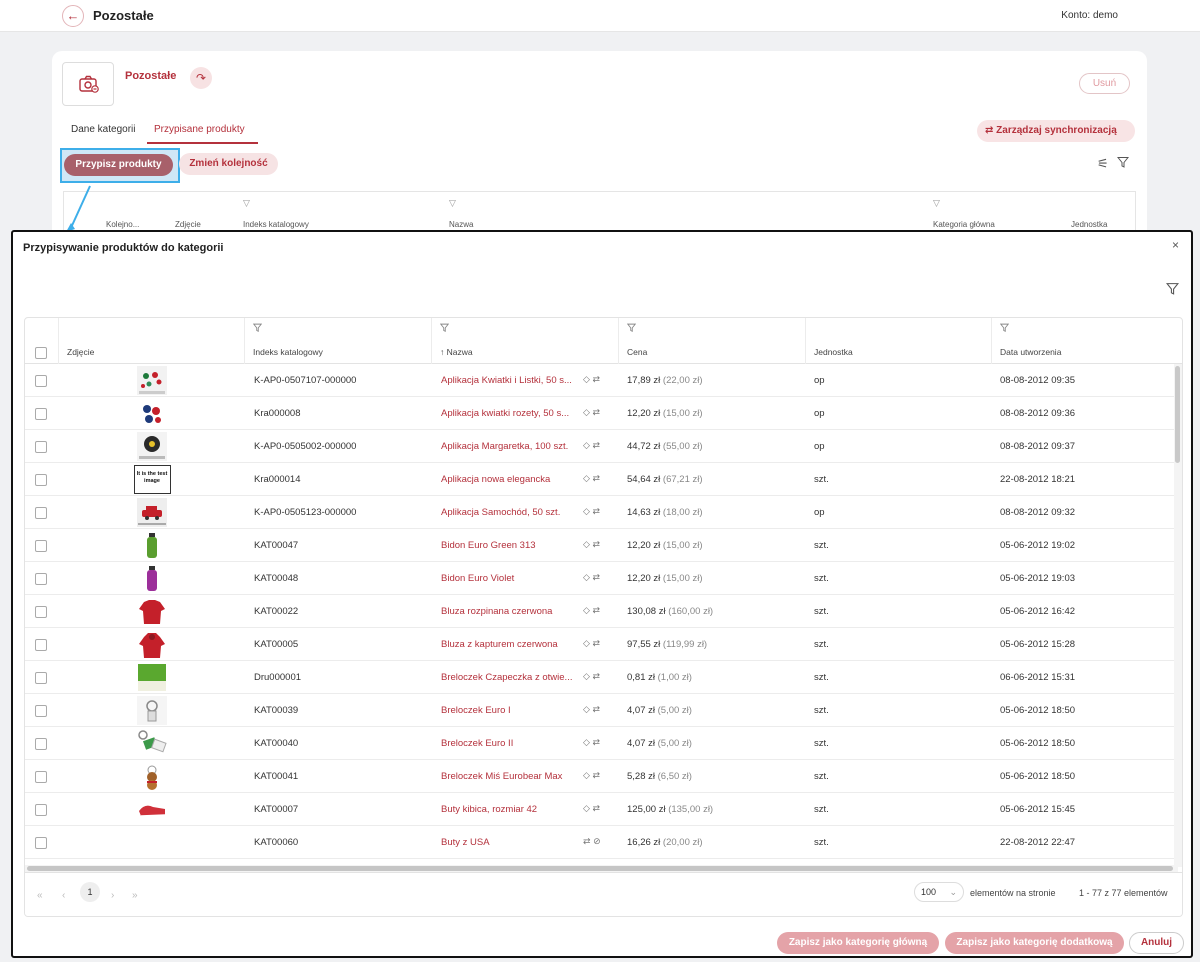 This screenshot has width=1200, height=962. I want to click on share-icon: ↷, so click(201, 78).